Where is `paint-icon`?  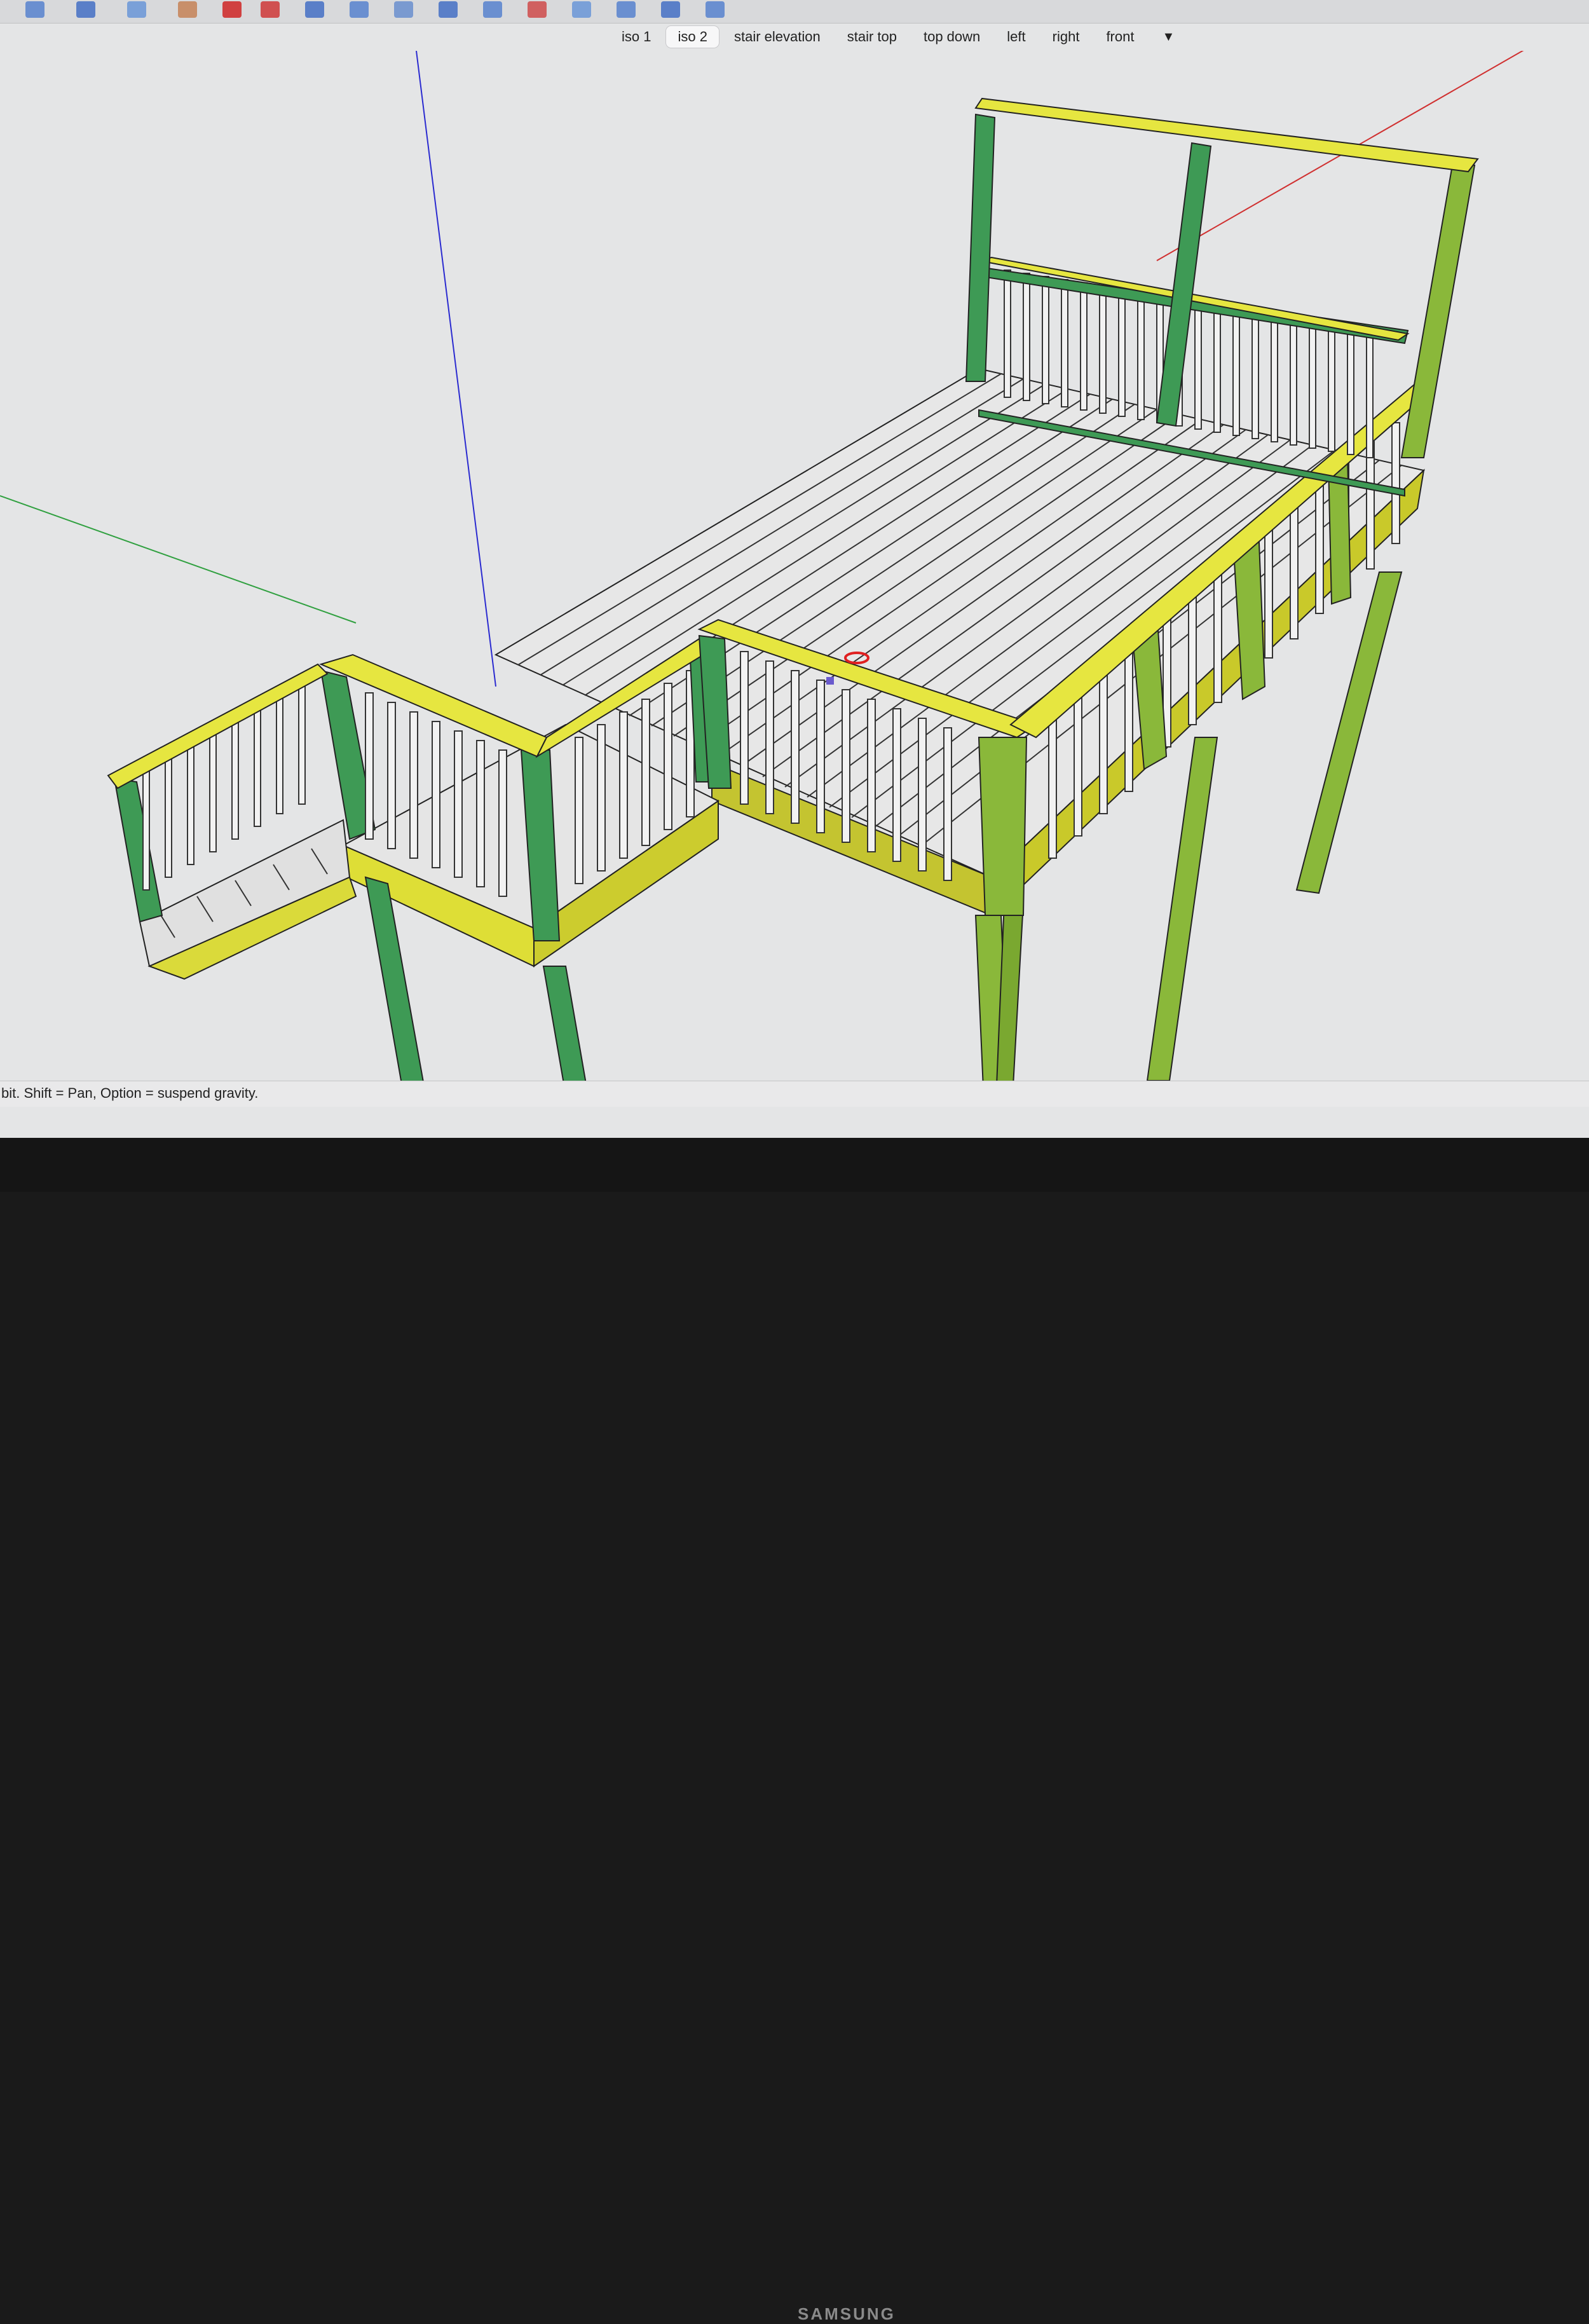
paint-icon is located at coordinates (136, 9).